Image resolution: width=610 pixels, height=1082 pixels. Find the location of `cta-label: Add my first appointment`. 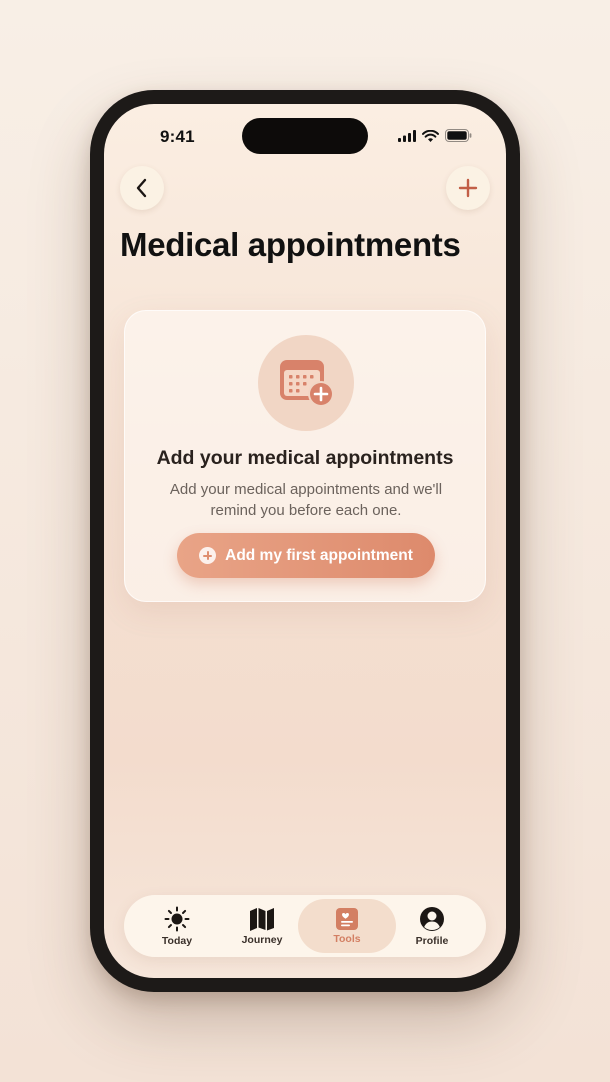

cta-label: Add my first appointment is located at coordinates (319, 555).